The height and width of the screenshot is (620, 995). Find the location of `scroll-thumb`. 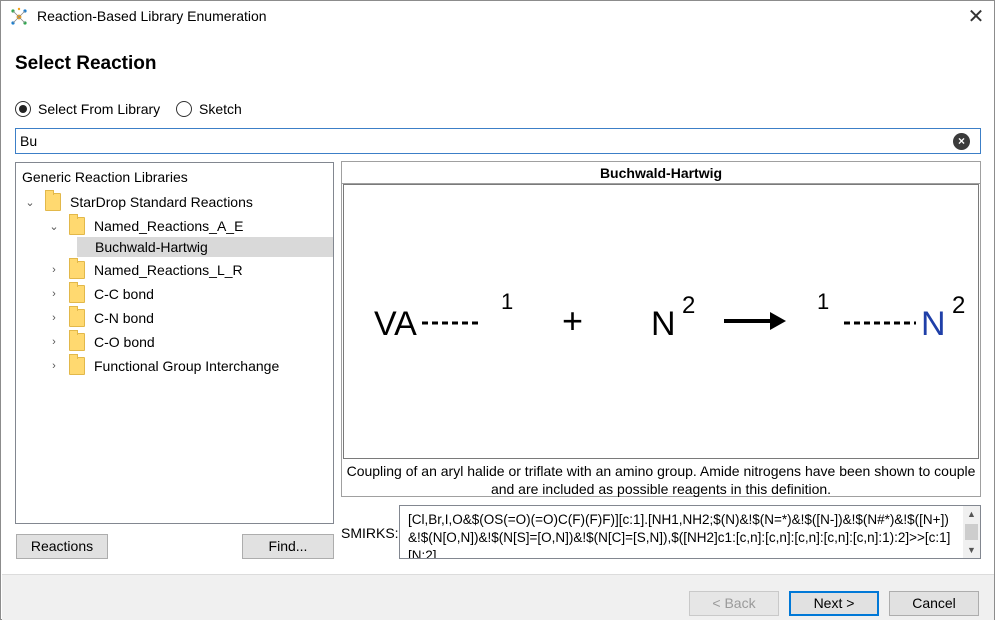

scroll-thumb is located at coordinates (971, 532).